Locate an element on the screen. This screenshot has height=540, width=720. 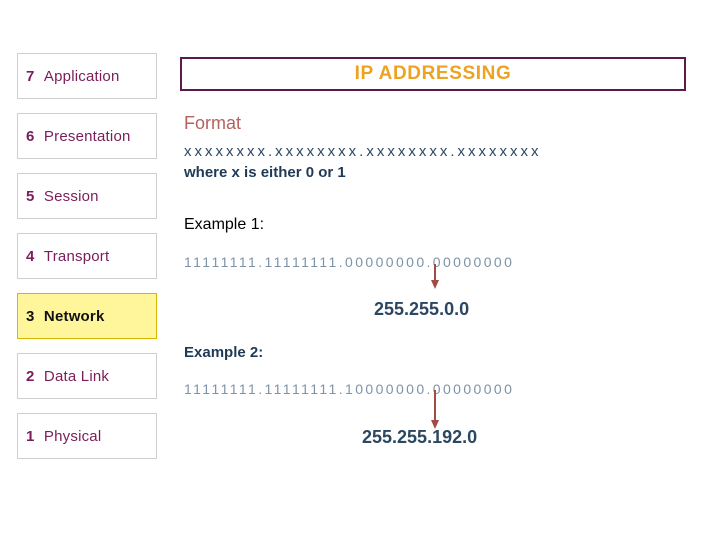
osi-layer-network: 3 Network is located at coordinates (87, 316).